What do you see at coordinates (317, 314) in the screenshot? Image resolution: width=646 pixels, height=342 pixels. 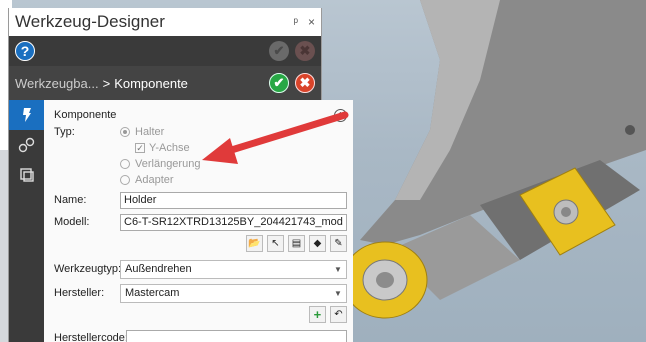 I see `add-icon: +` at bounding box center [317, 314].